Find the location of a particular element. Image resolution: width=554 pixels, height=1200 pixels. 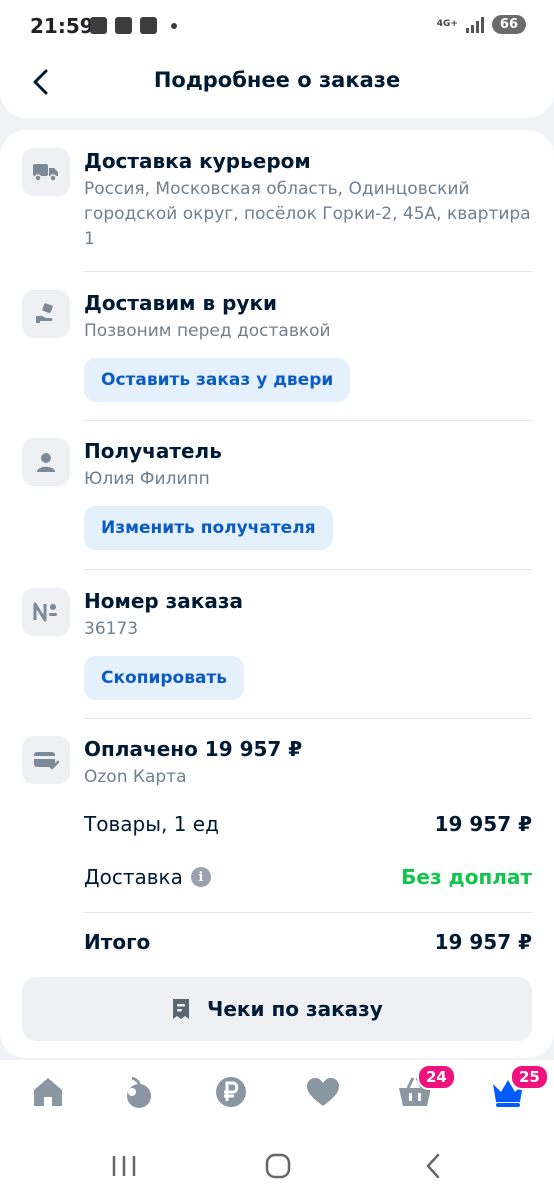

profile-count-badge: 25 is located at coordinates (529, 1077).